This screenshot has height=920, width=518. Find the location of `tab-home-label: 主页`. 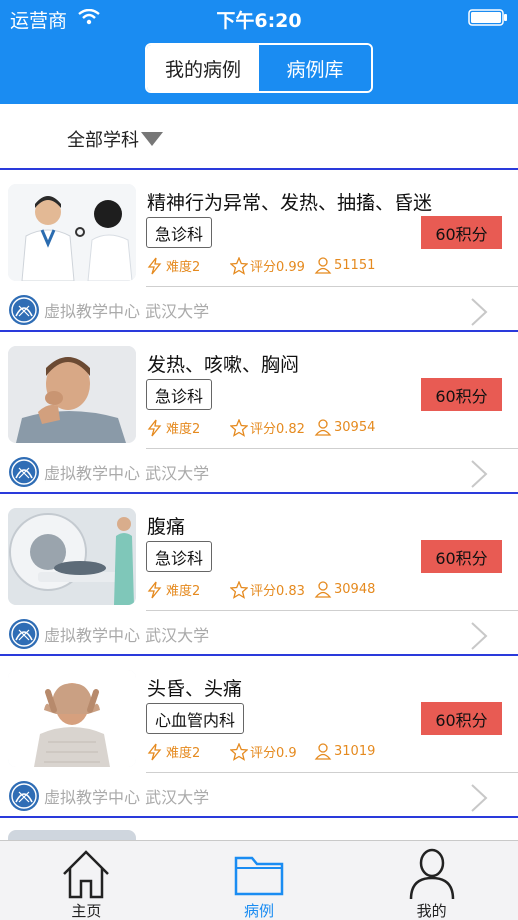

tab-home-label: 主页 is located at coordinates (86, 911).